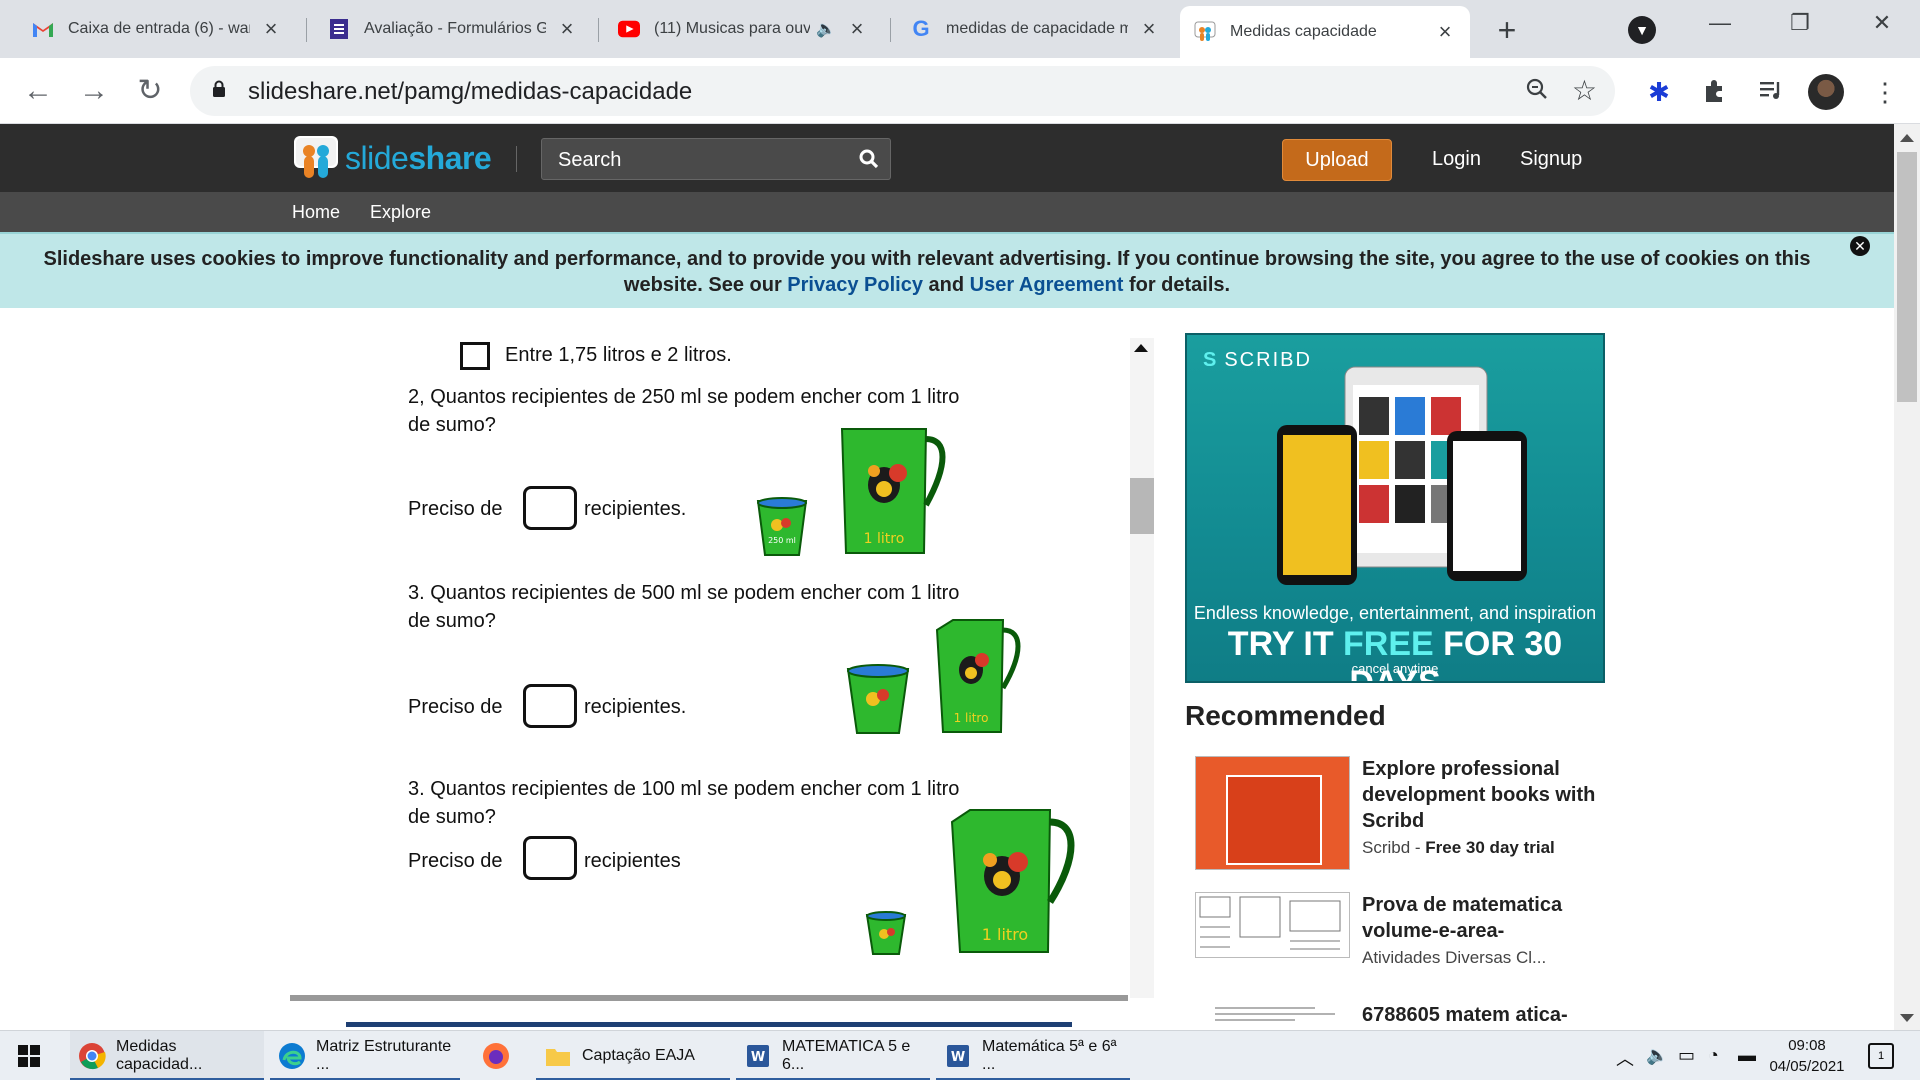 The width and height of the screenshot is (1920, 1080). I want to click on cup-label: 250 ml, so click(782, 540).